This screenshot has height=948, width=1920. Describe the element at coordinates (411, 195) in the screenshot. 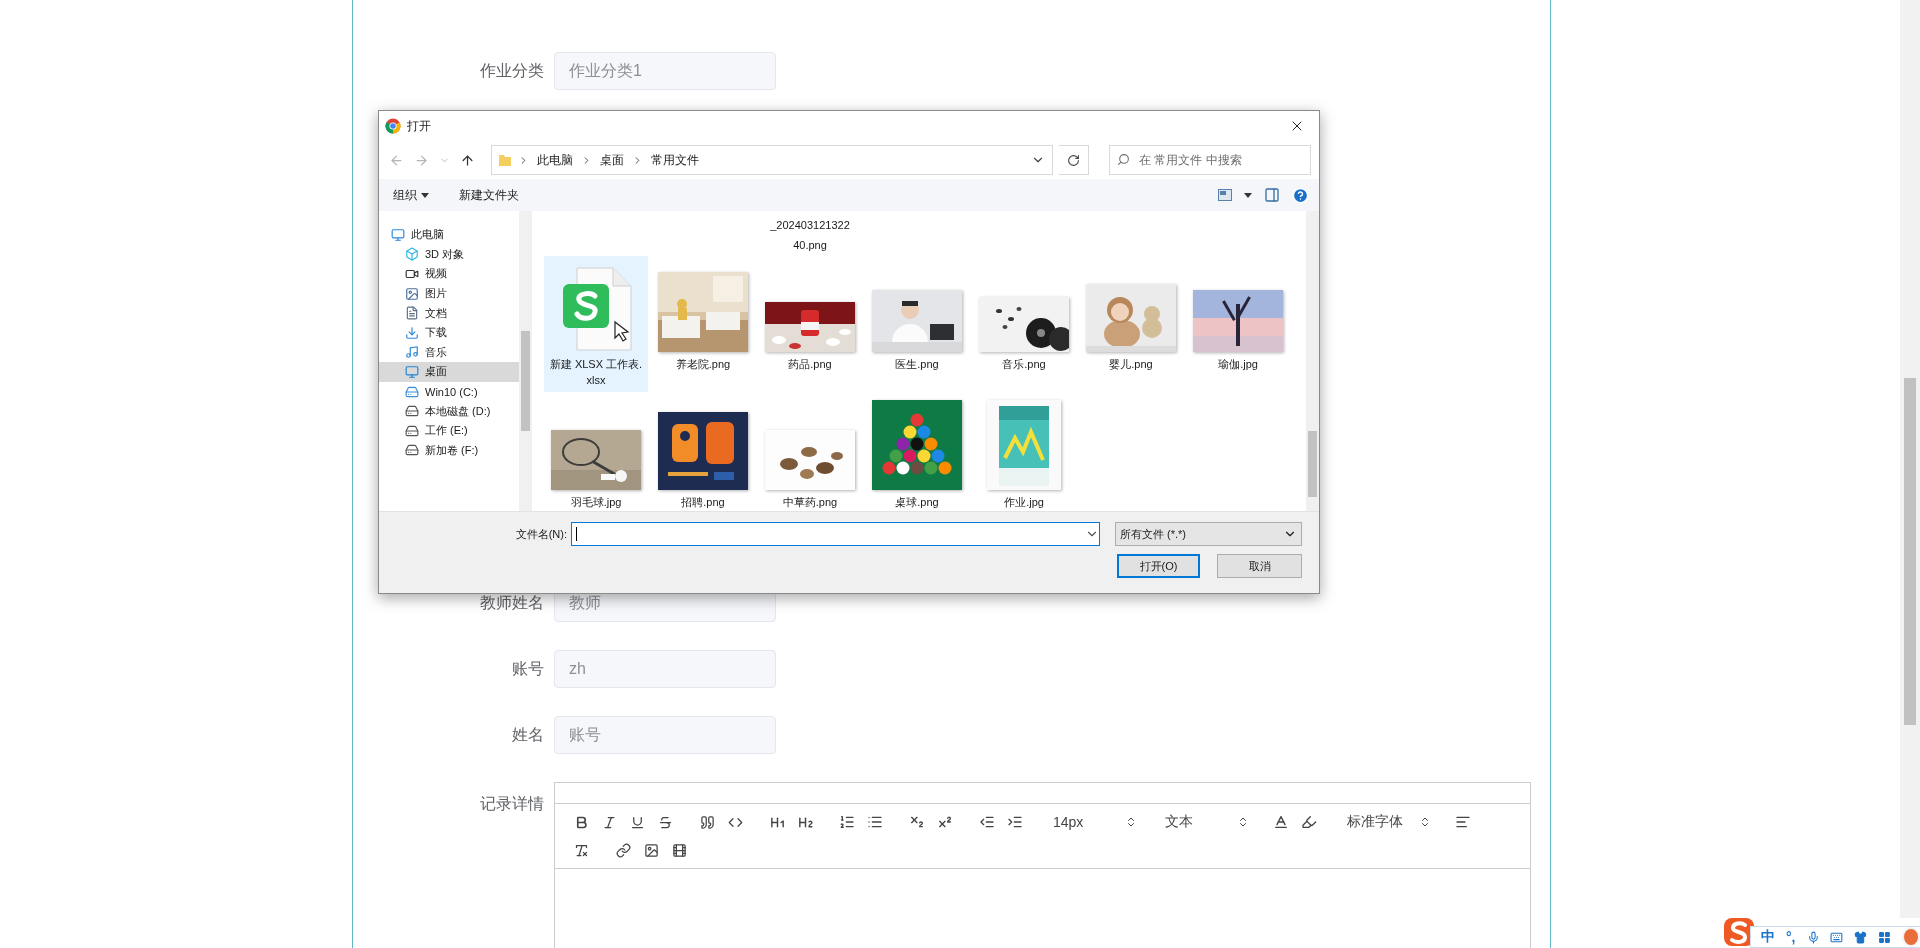

I see `organize-menu: 组织` at that location.